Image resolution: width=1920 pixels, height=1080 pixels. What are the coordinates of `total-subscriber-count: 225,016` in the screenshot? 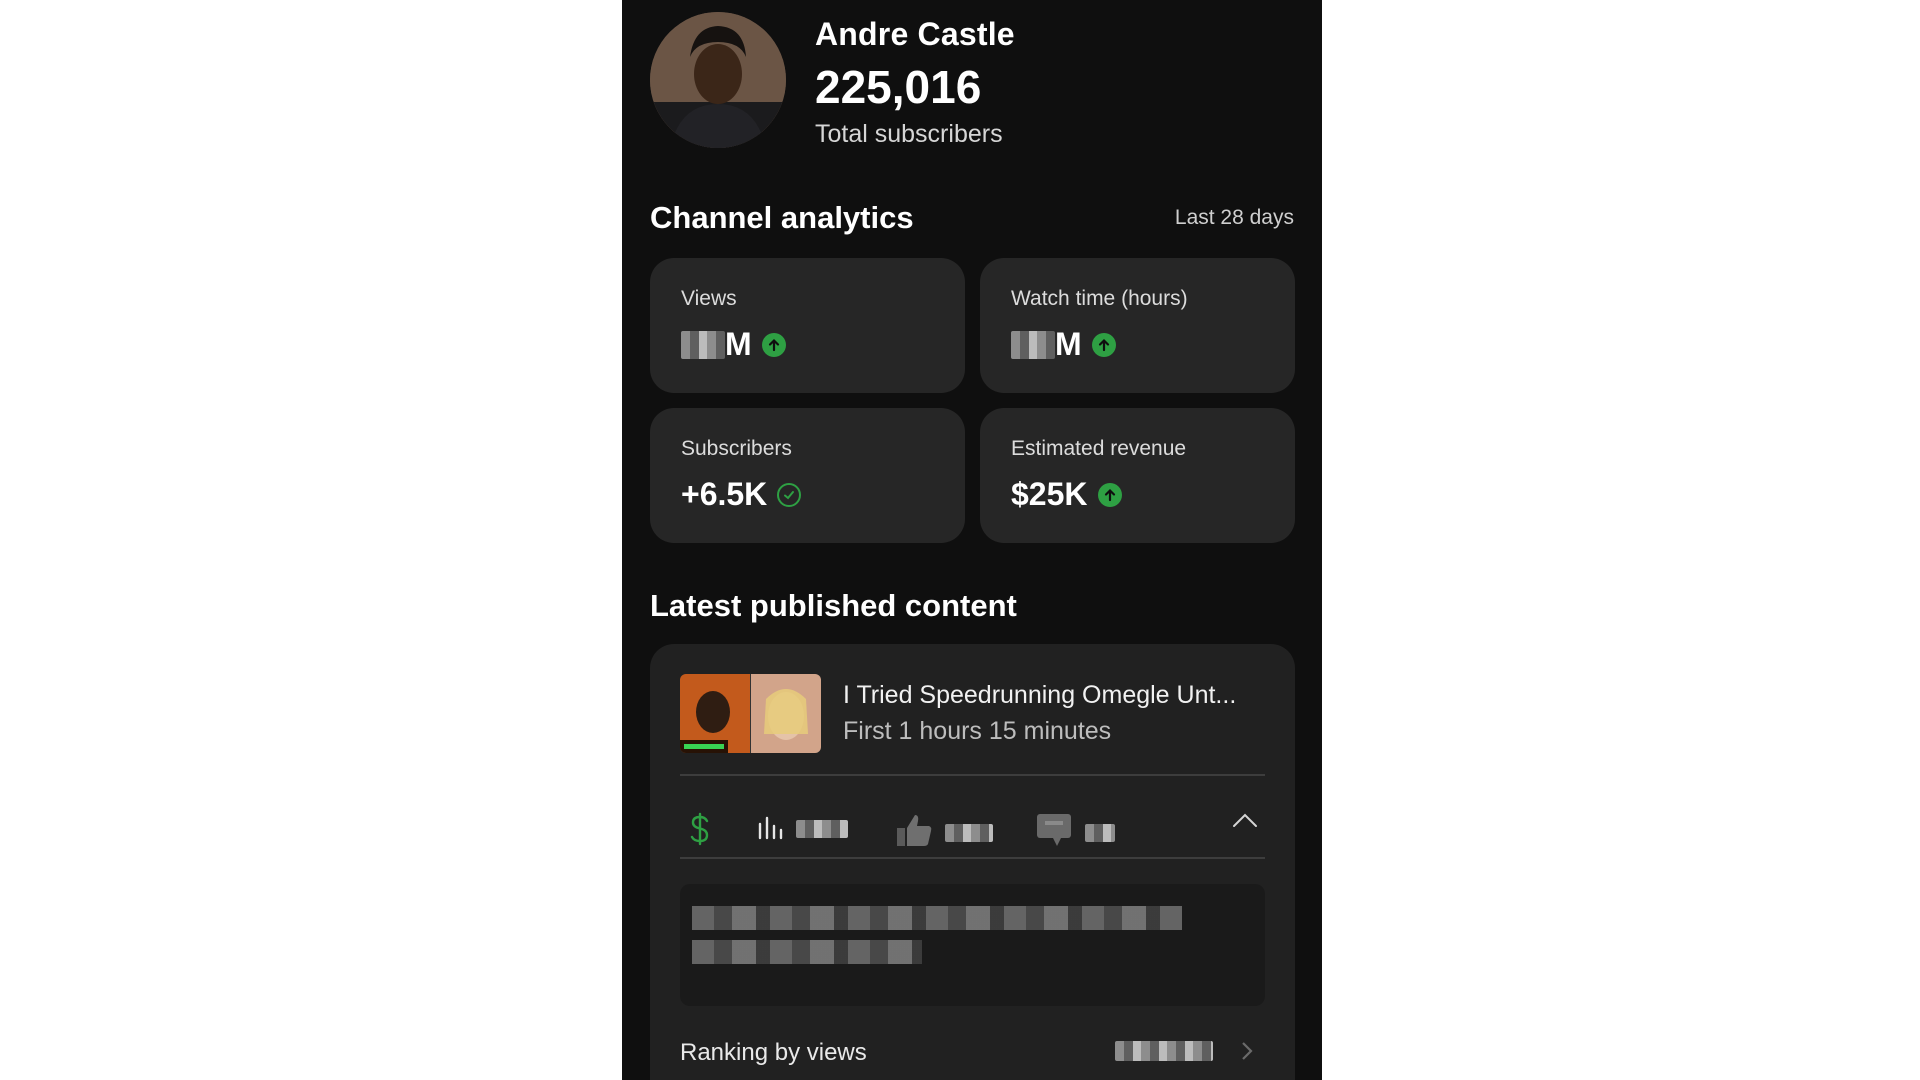 It's located at (898, 87).